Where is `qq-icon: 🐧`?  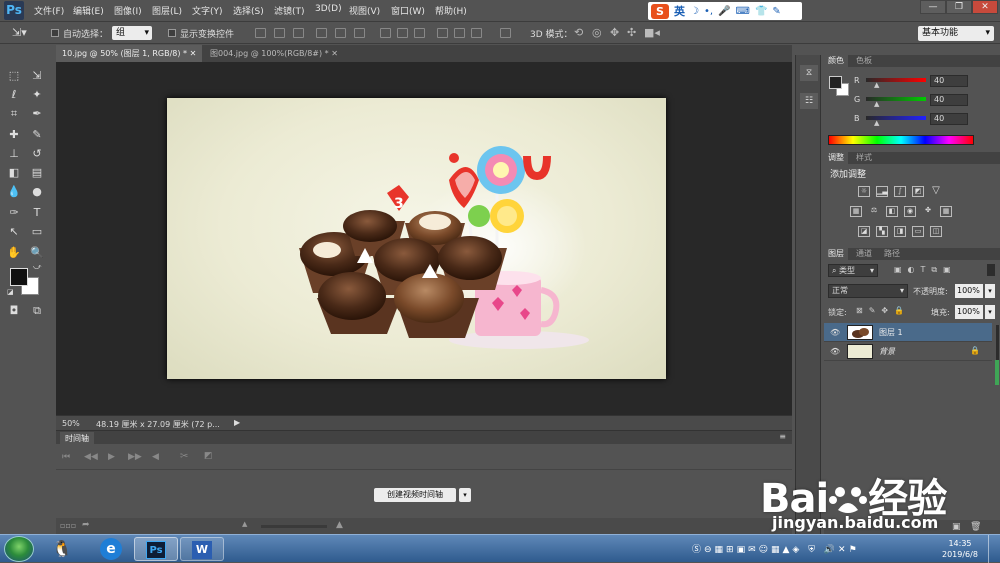 qq-icon: 🐧 is located at coordinates (62, 548).